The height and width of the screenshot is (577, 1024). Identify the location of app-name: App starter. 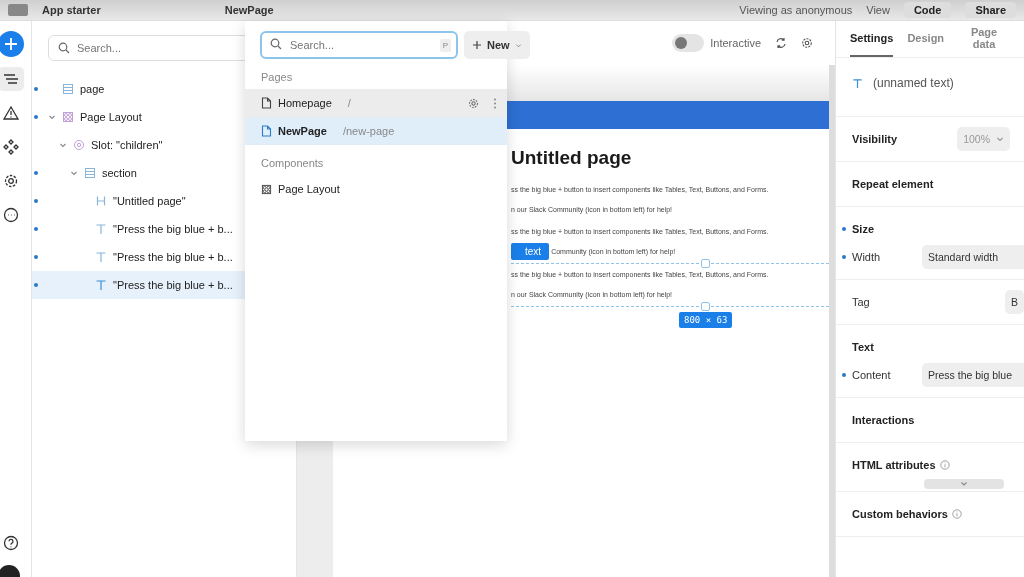
(71, 10).